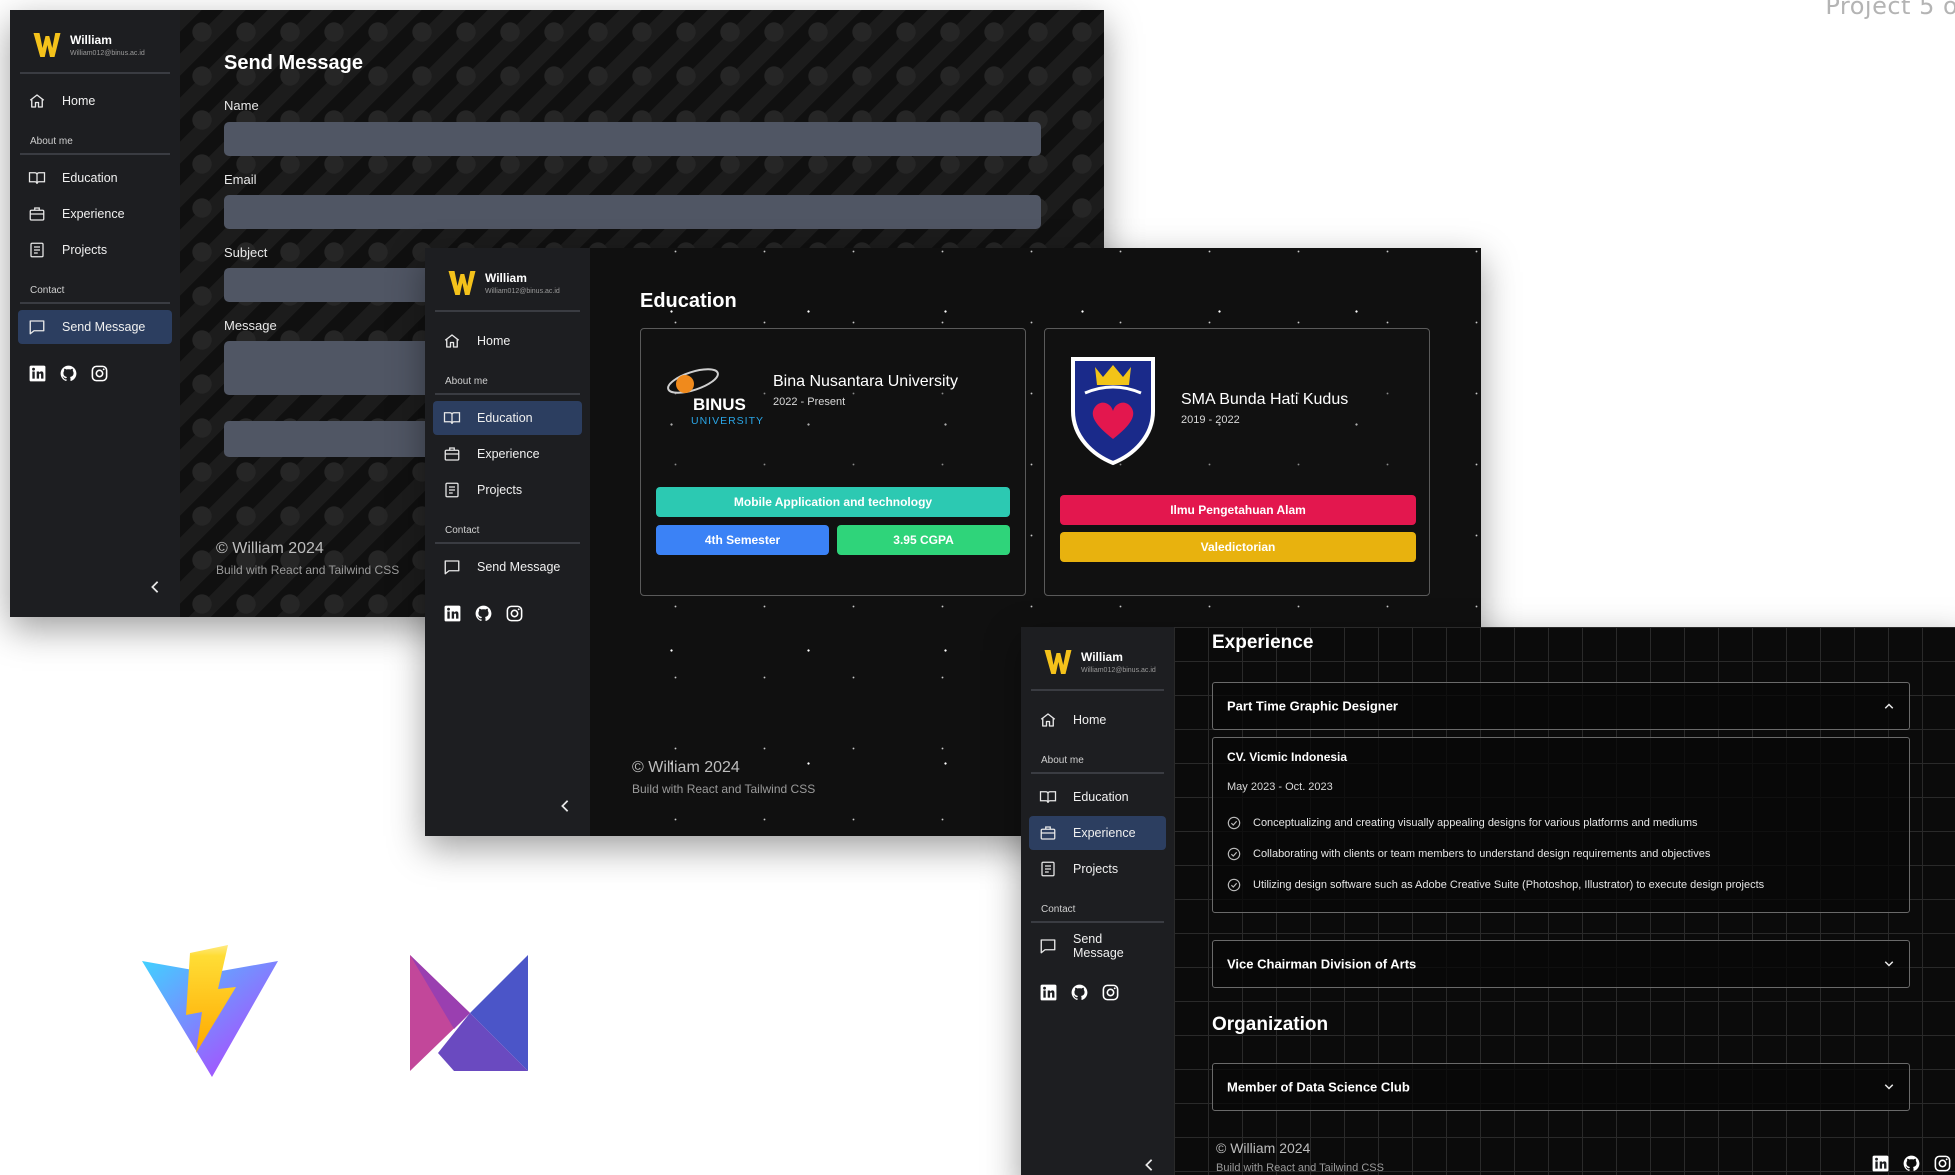  I want to click on binus-logo-sub: UNIVERSITY, so click(727, 421).